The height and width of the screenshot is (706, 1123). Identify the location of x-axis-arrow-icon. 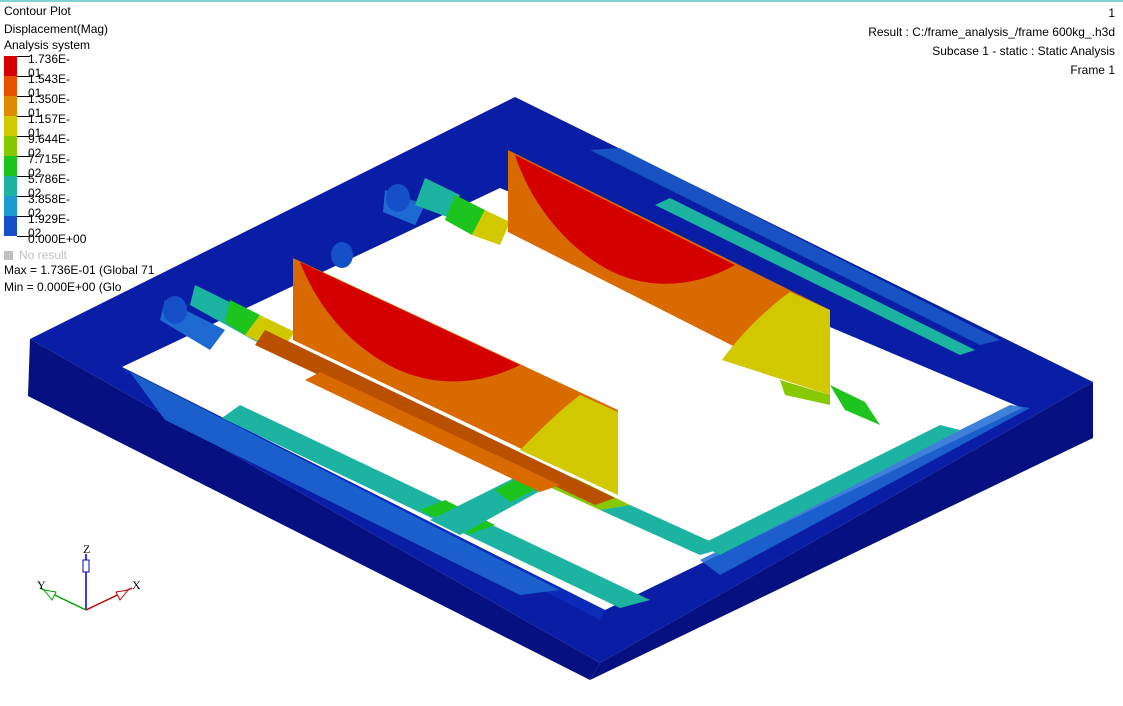
(122, 595).